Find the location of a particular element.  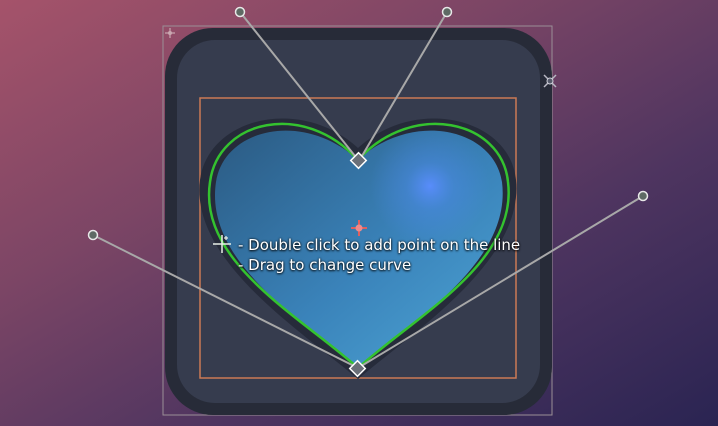

crosshair-cursor-icon is located at coordinates (222, 244).